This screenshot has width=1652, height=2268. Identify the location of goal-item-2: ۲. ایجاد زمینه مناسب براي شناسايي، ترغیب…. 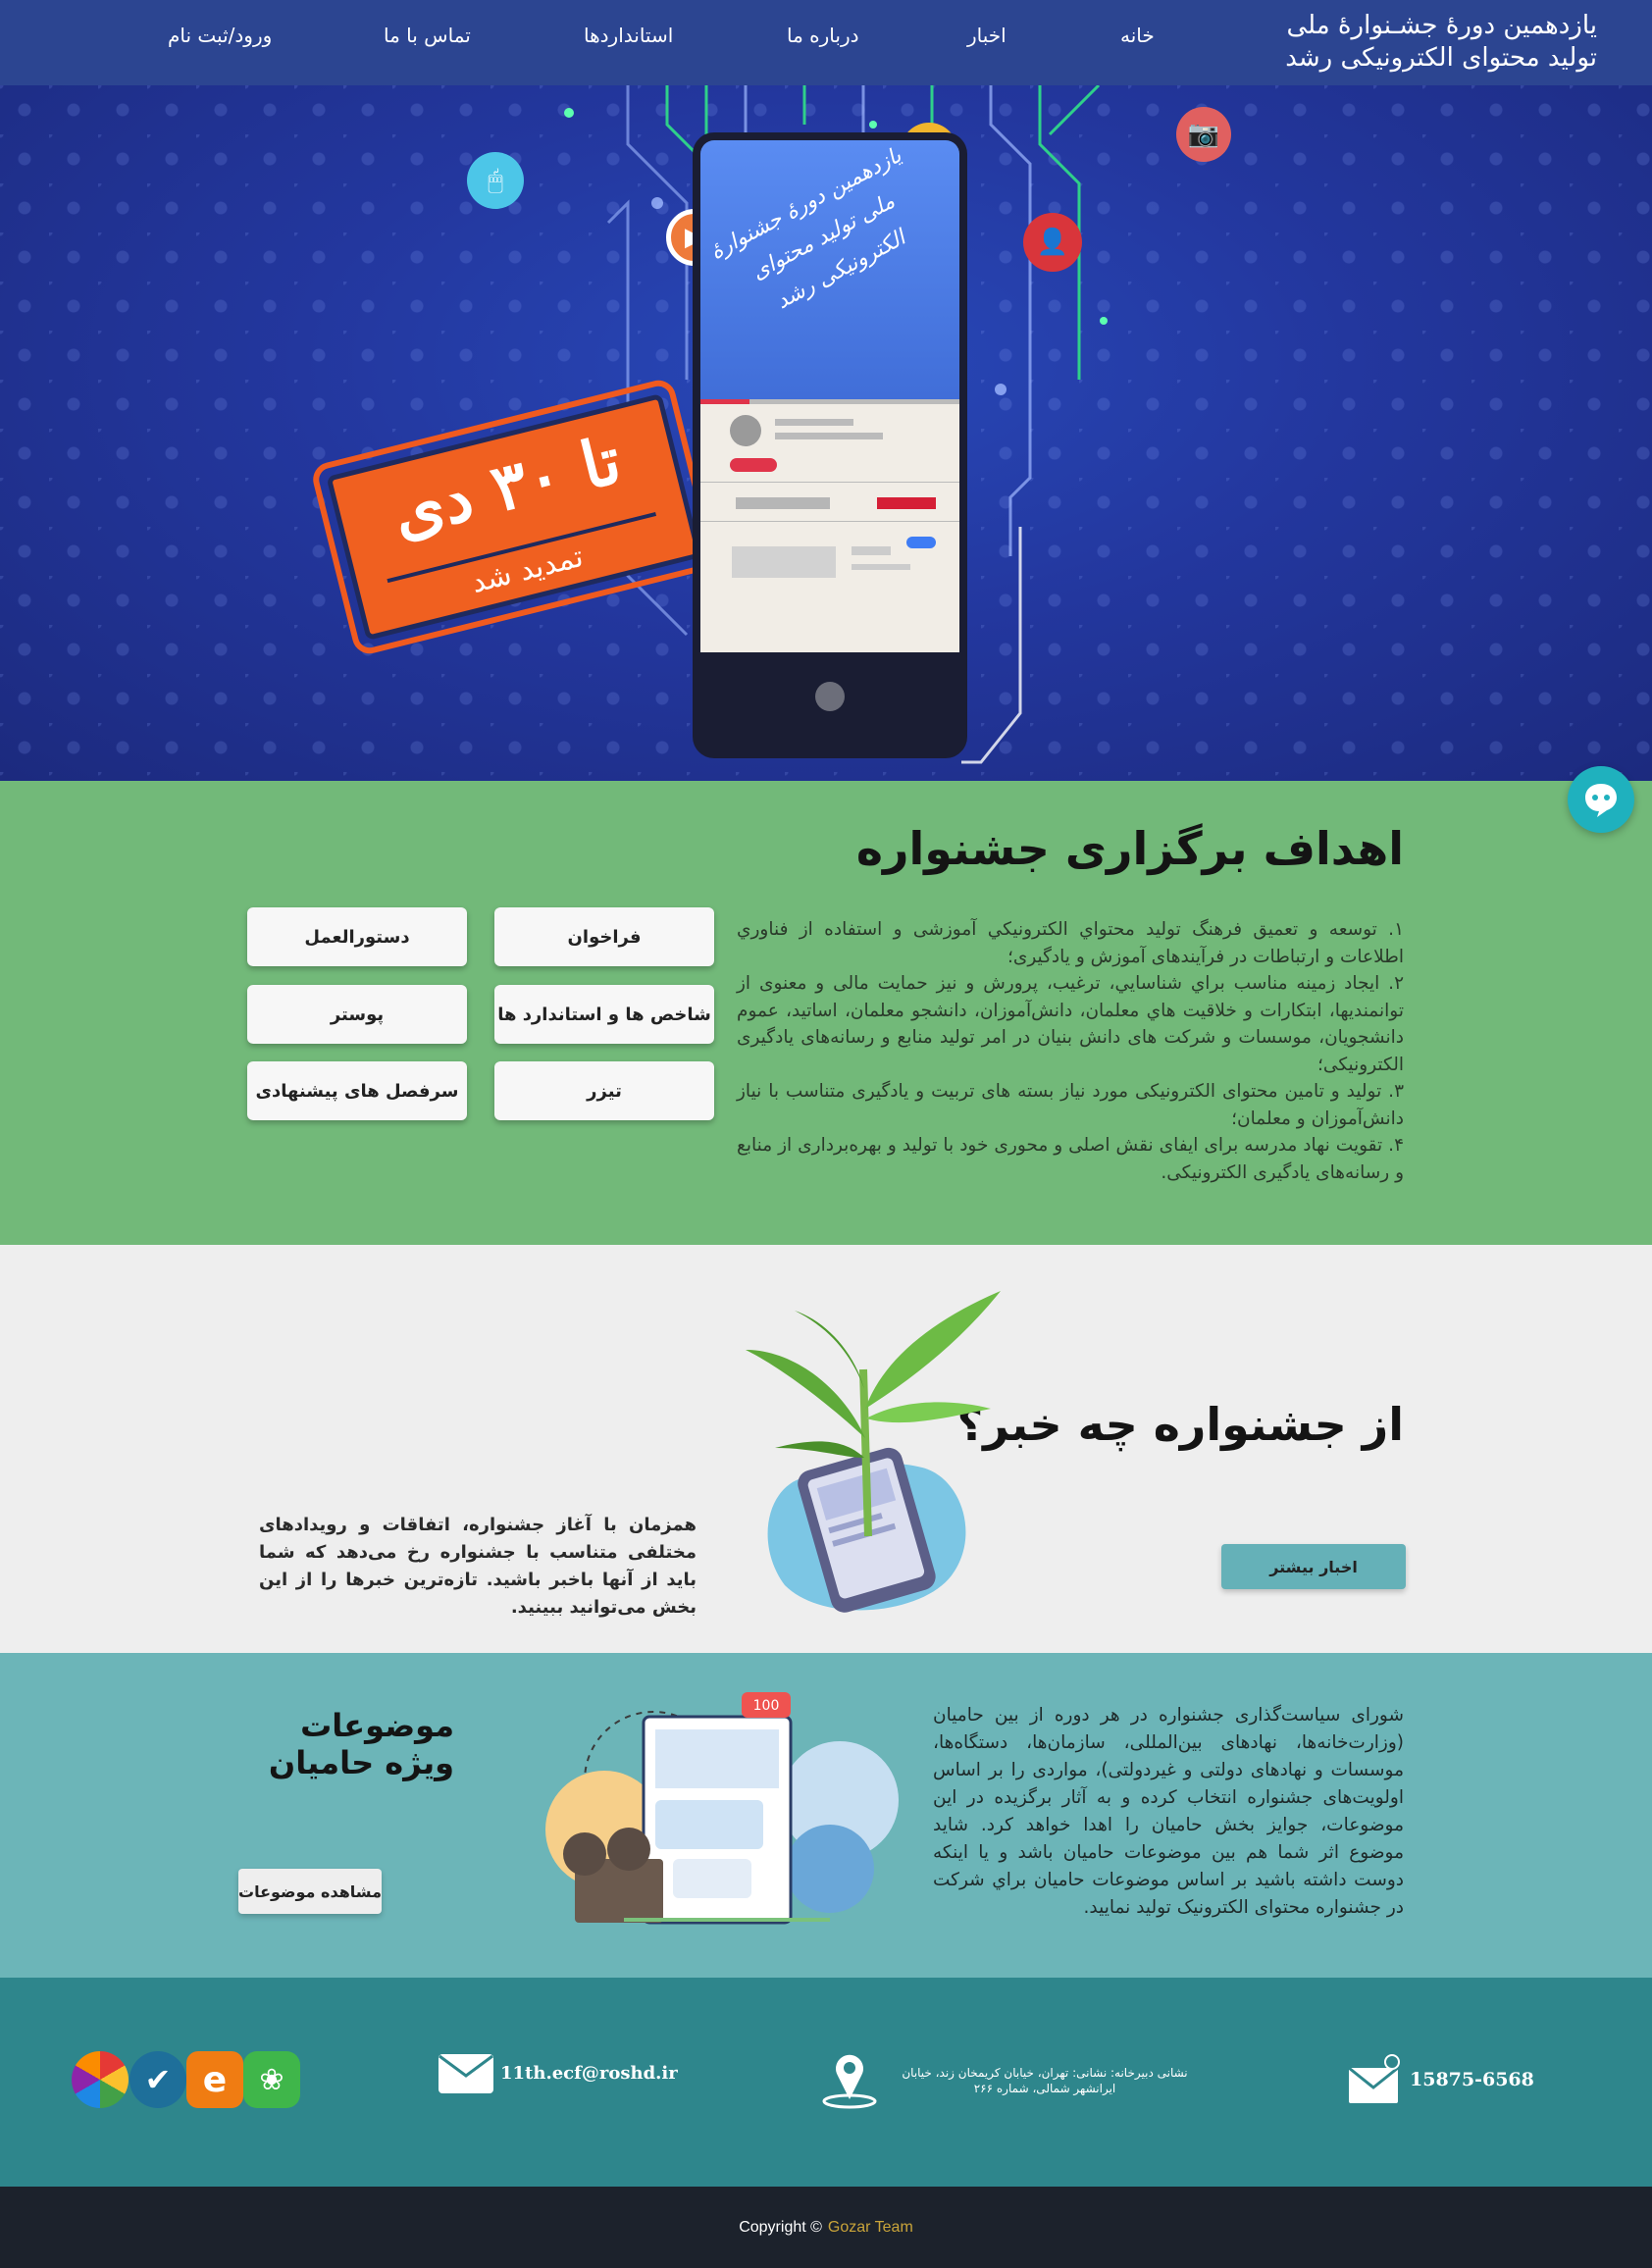
(1070, 1024).